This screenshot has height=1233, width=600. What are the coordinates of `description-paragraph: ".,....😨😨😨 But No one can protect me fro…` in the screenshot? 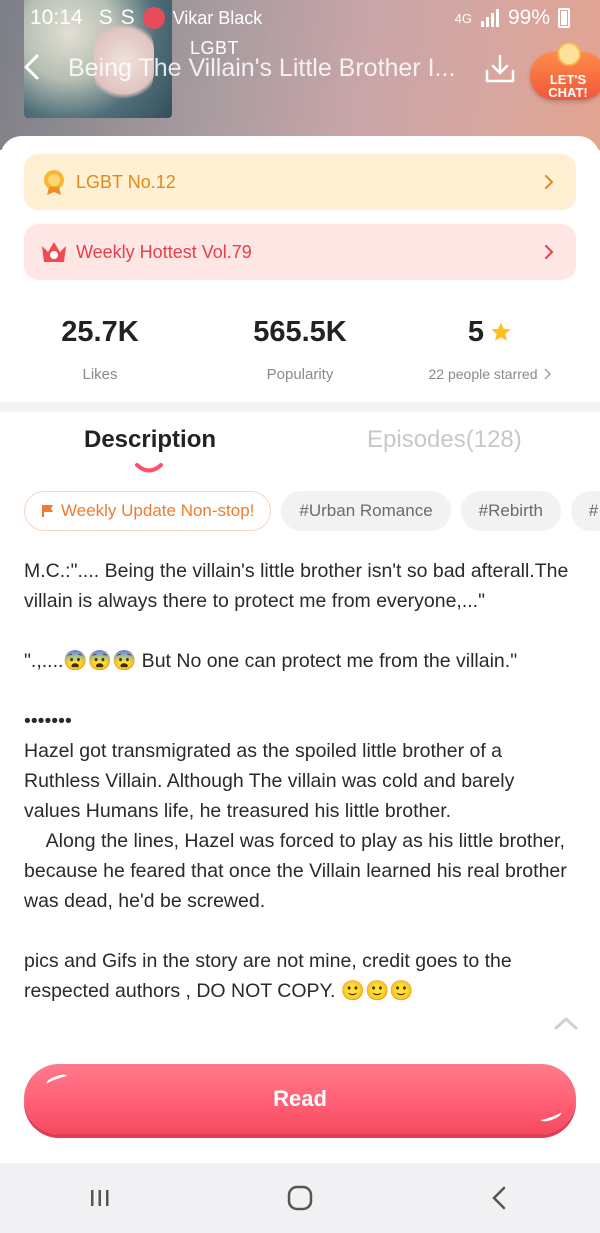 It's located at (271, 661).